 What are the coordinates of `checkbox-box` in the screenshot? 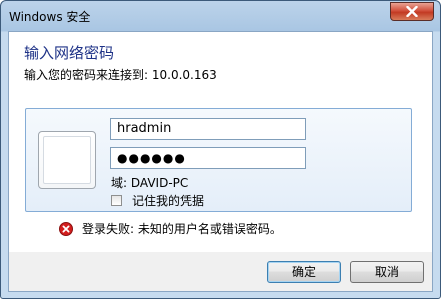 It's located at (116, 200).